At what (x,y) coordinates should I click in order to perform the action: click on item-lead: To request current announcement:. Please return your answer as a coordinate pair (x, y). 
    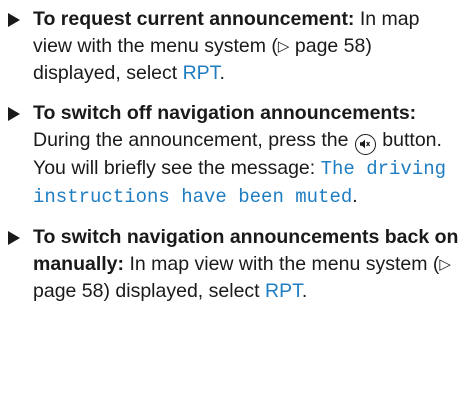
    Looking at the image, I should click on (194, 19).